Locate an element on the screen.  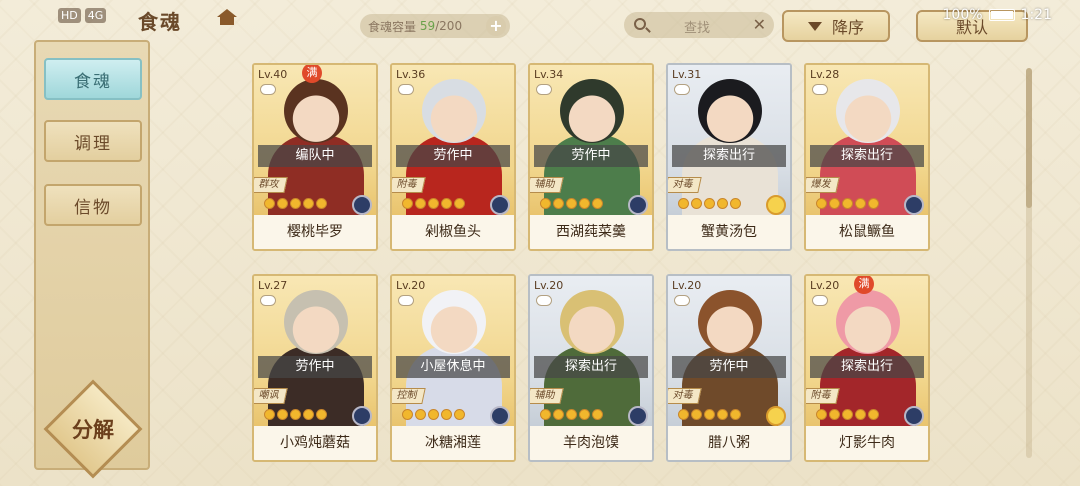
level-label: Lv.31 is located at coordinates (687, 74).